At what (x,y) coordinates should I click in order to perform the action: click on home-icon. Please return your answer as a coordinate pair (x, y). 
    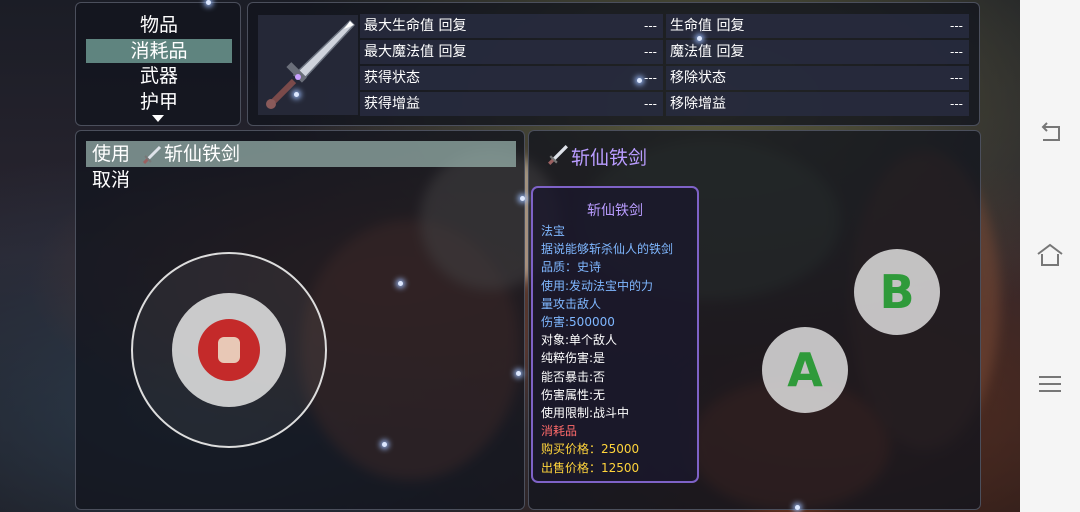
    Looking at the image, I should click on (1050, 254).